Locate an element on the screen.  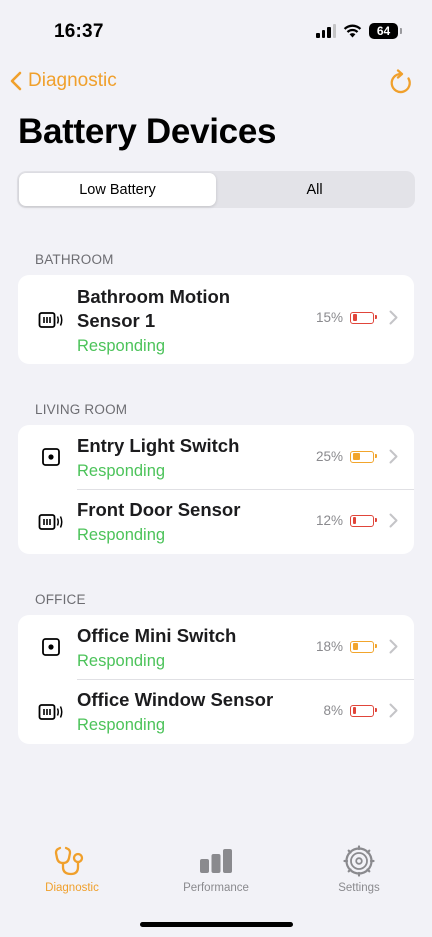
gear-icon is located at coordinates (359, 861).